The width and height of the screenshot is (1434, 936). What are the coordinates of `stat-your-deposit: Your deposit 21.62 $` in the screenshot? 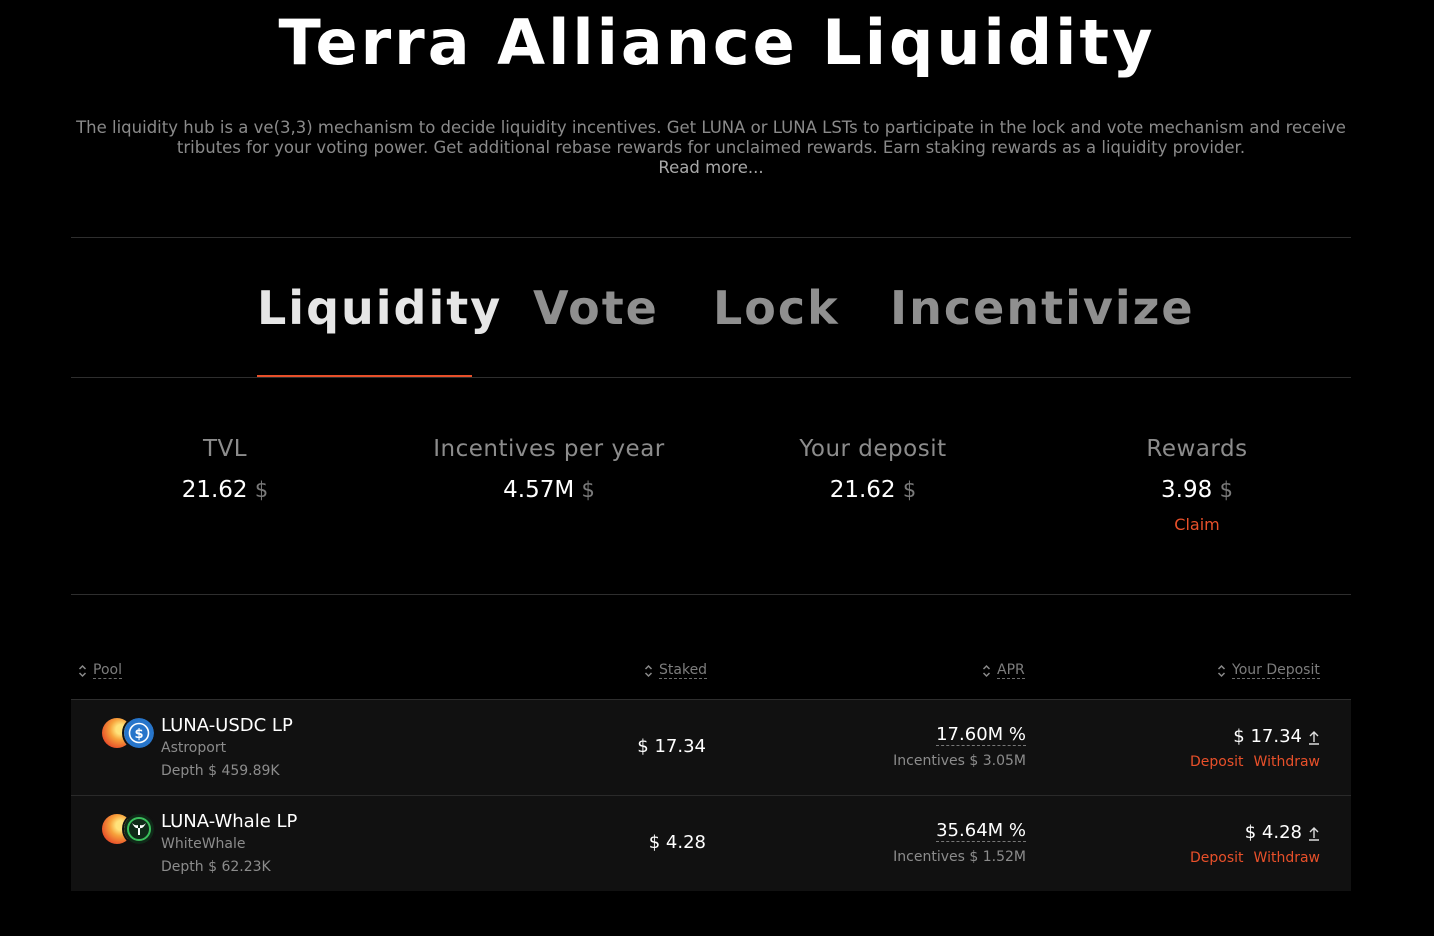 It's located at (873, 469).